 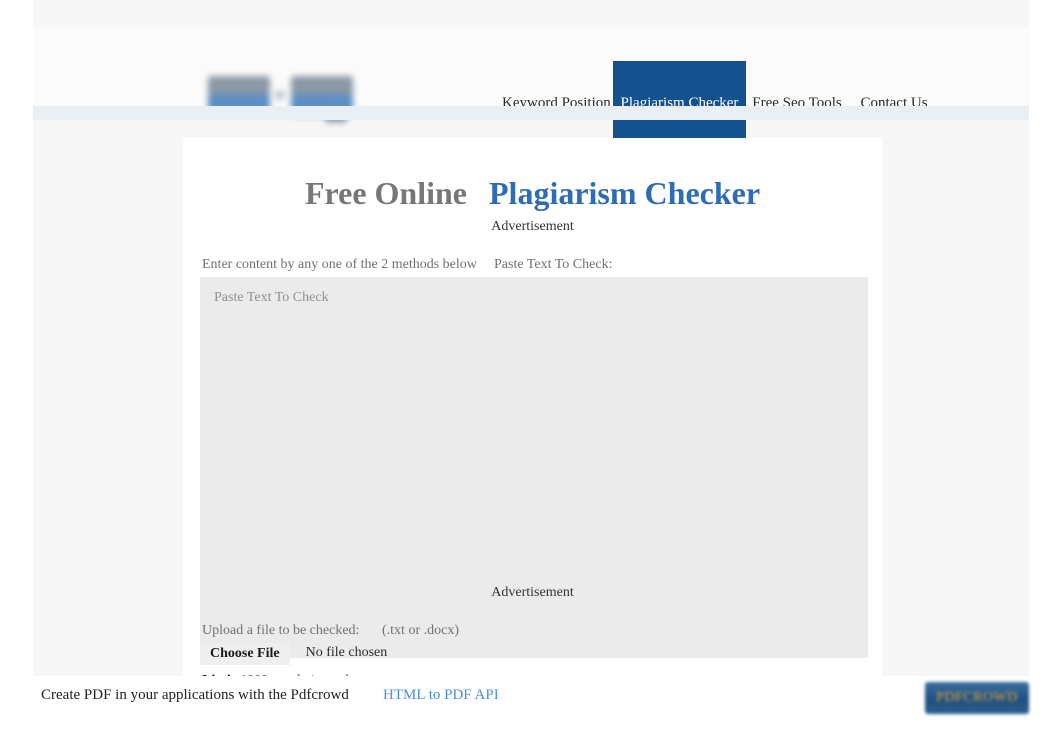 I want to click on selected-file-name: No file chosen, so click(x=346, y=653).